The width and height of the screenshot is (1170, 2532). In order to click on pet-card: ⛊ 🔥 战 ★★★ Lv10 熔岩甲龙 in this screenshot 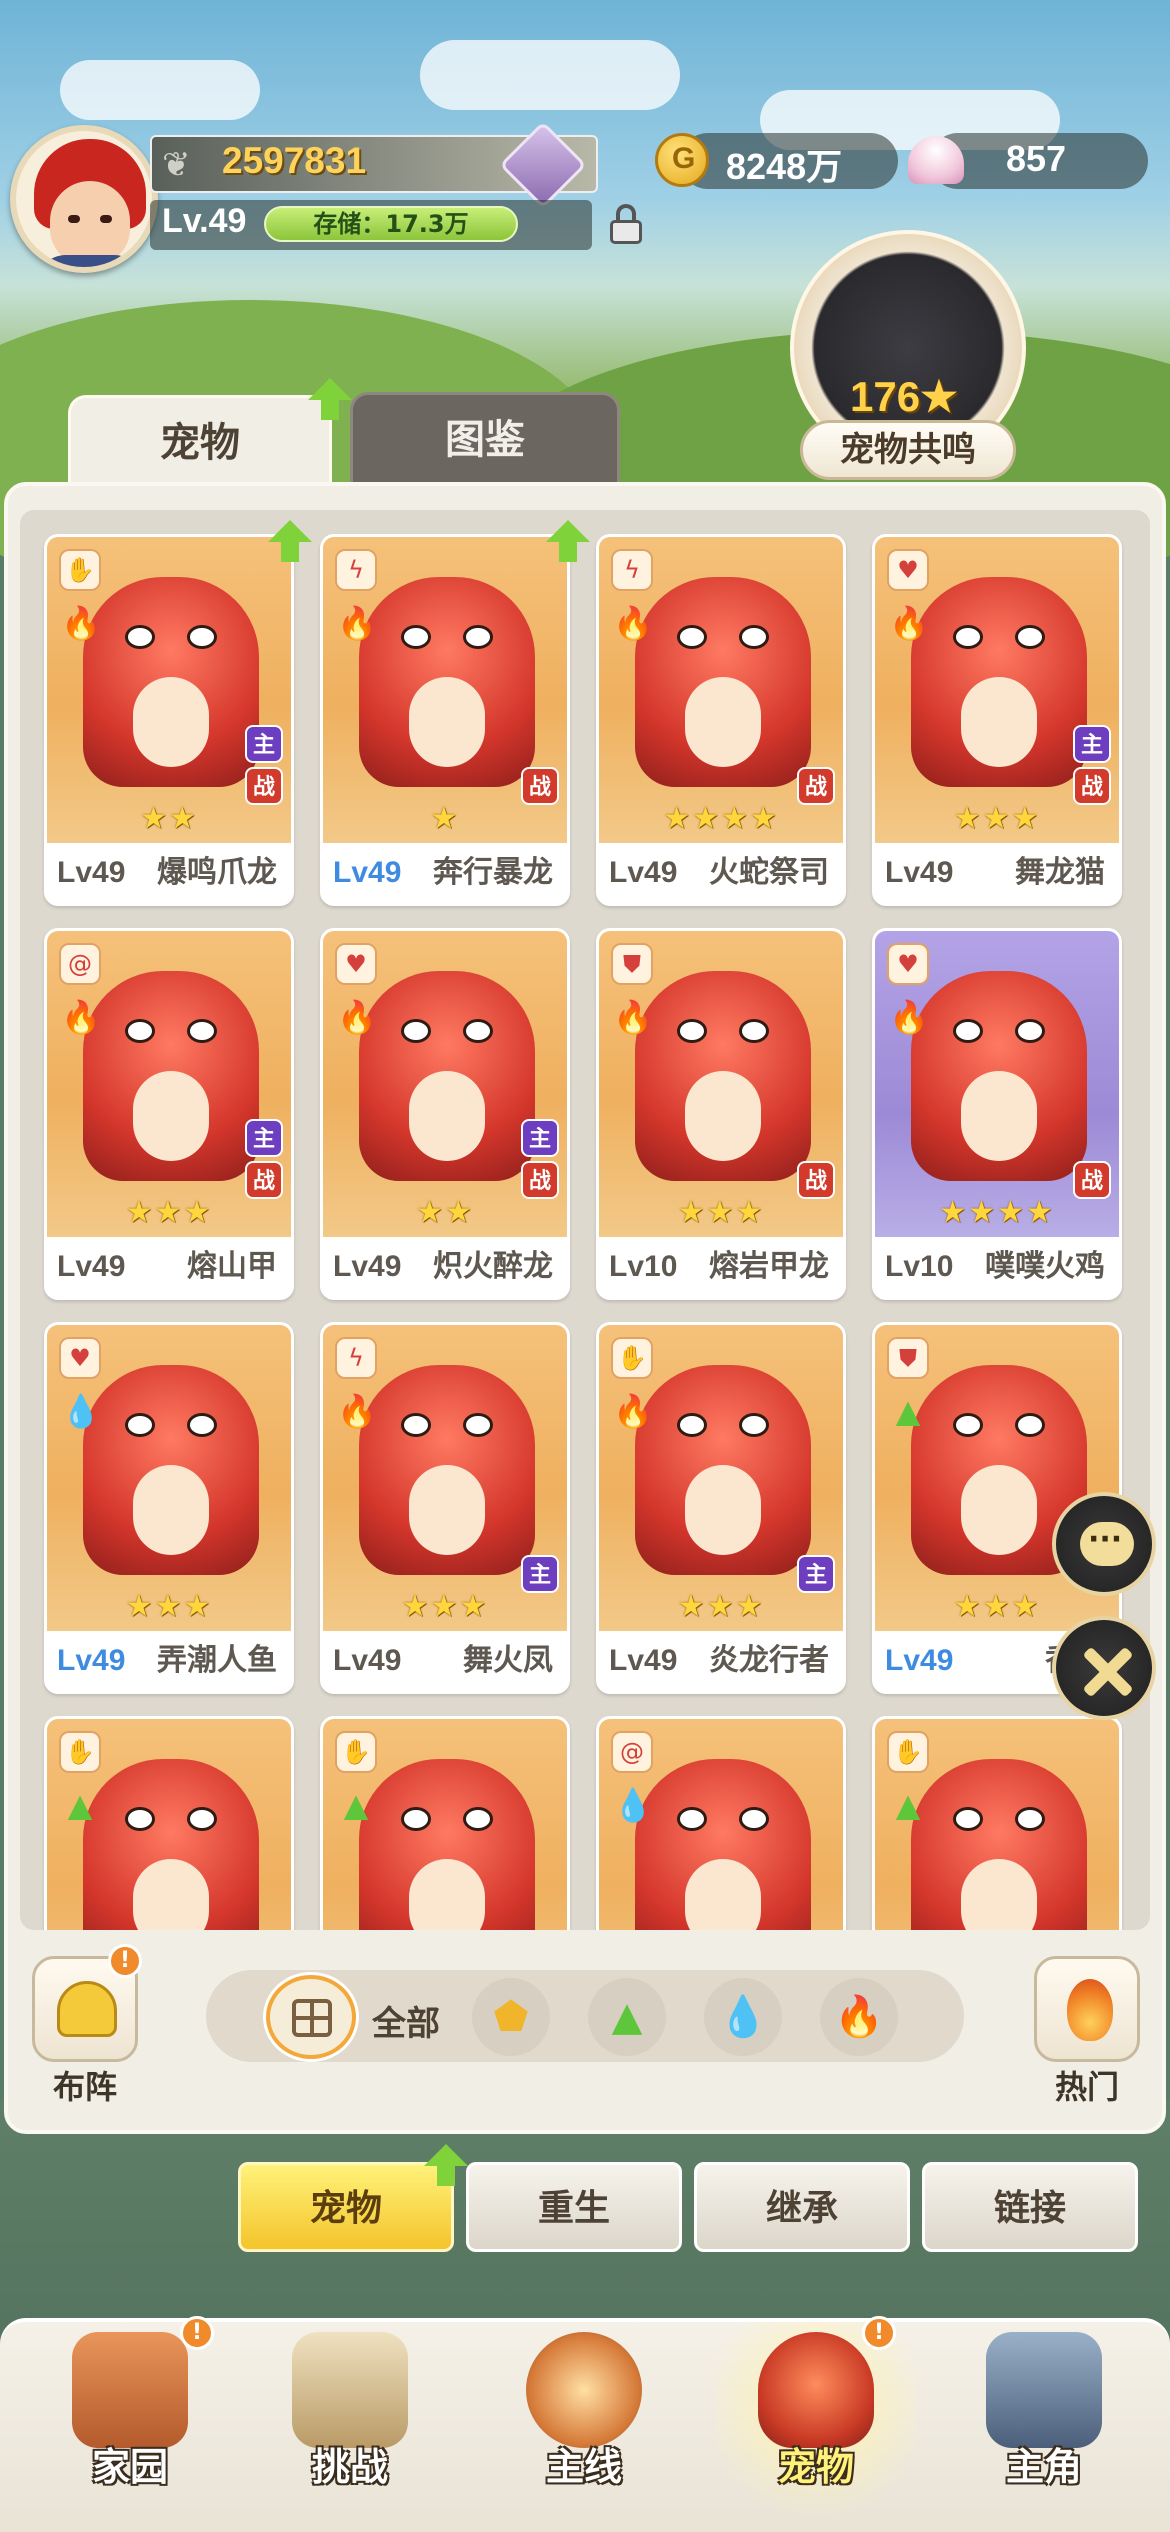, I will do `click(721, 1114)`.